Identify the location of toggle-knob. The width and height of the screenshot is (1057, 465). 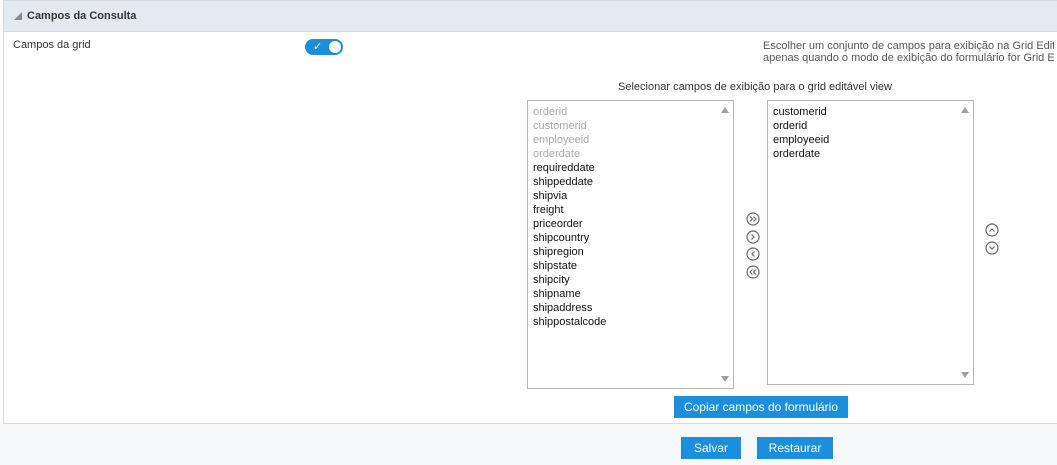
(335, 47).